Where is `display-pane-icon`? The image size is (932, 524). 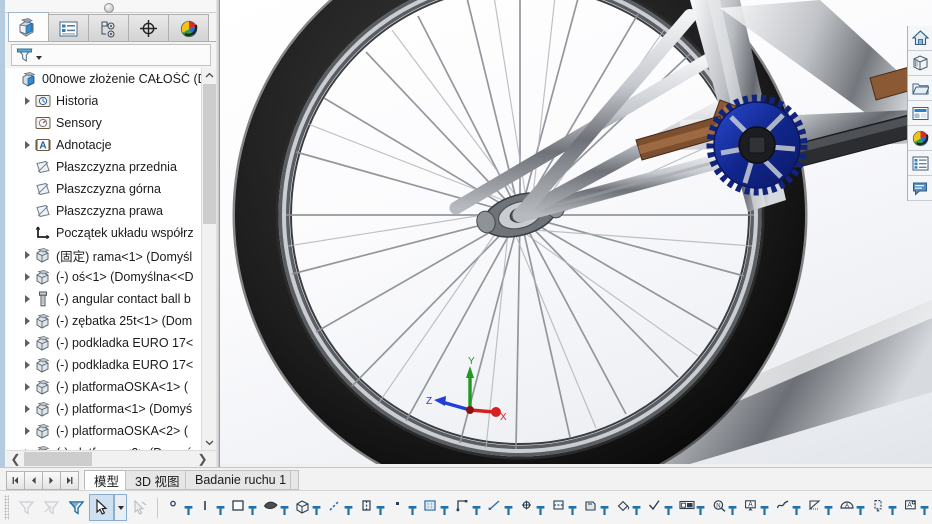 display-pane-icon is located at coordinates (920, 113).